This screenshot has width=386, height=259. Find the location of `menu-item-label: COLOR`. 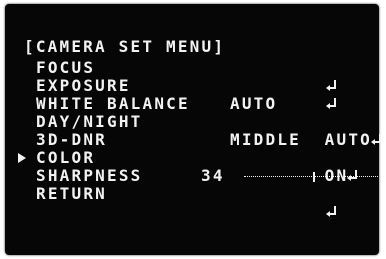

menu-item-label: COLOR is located at coordinates (66, 157).